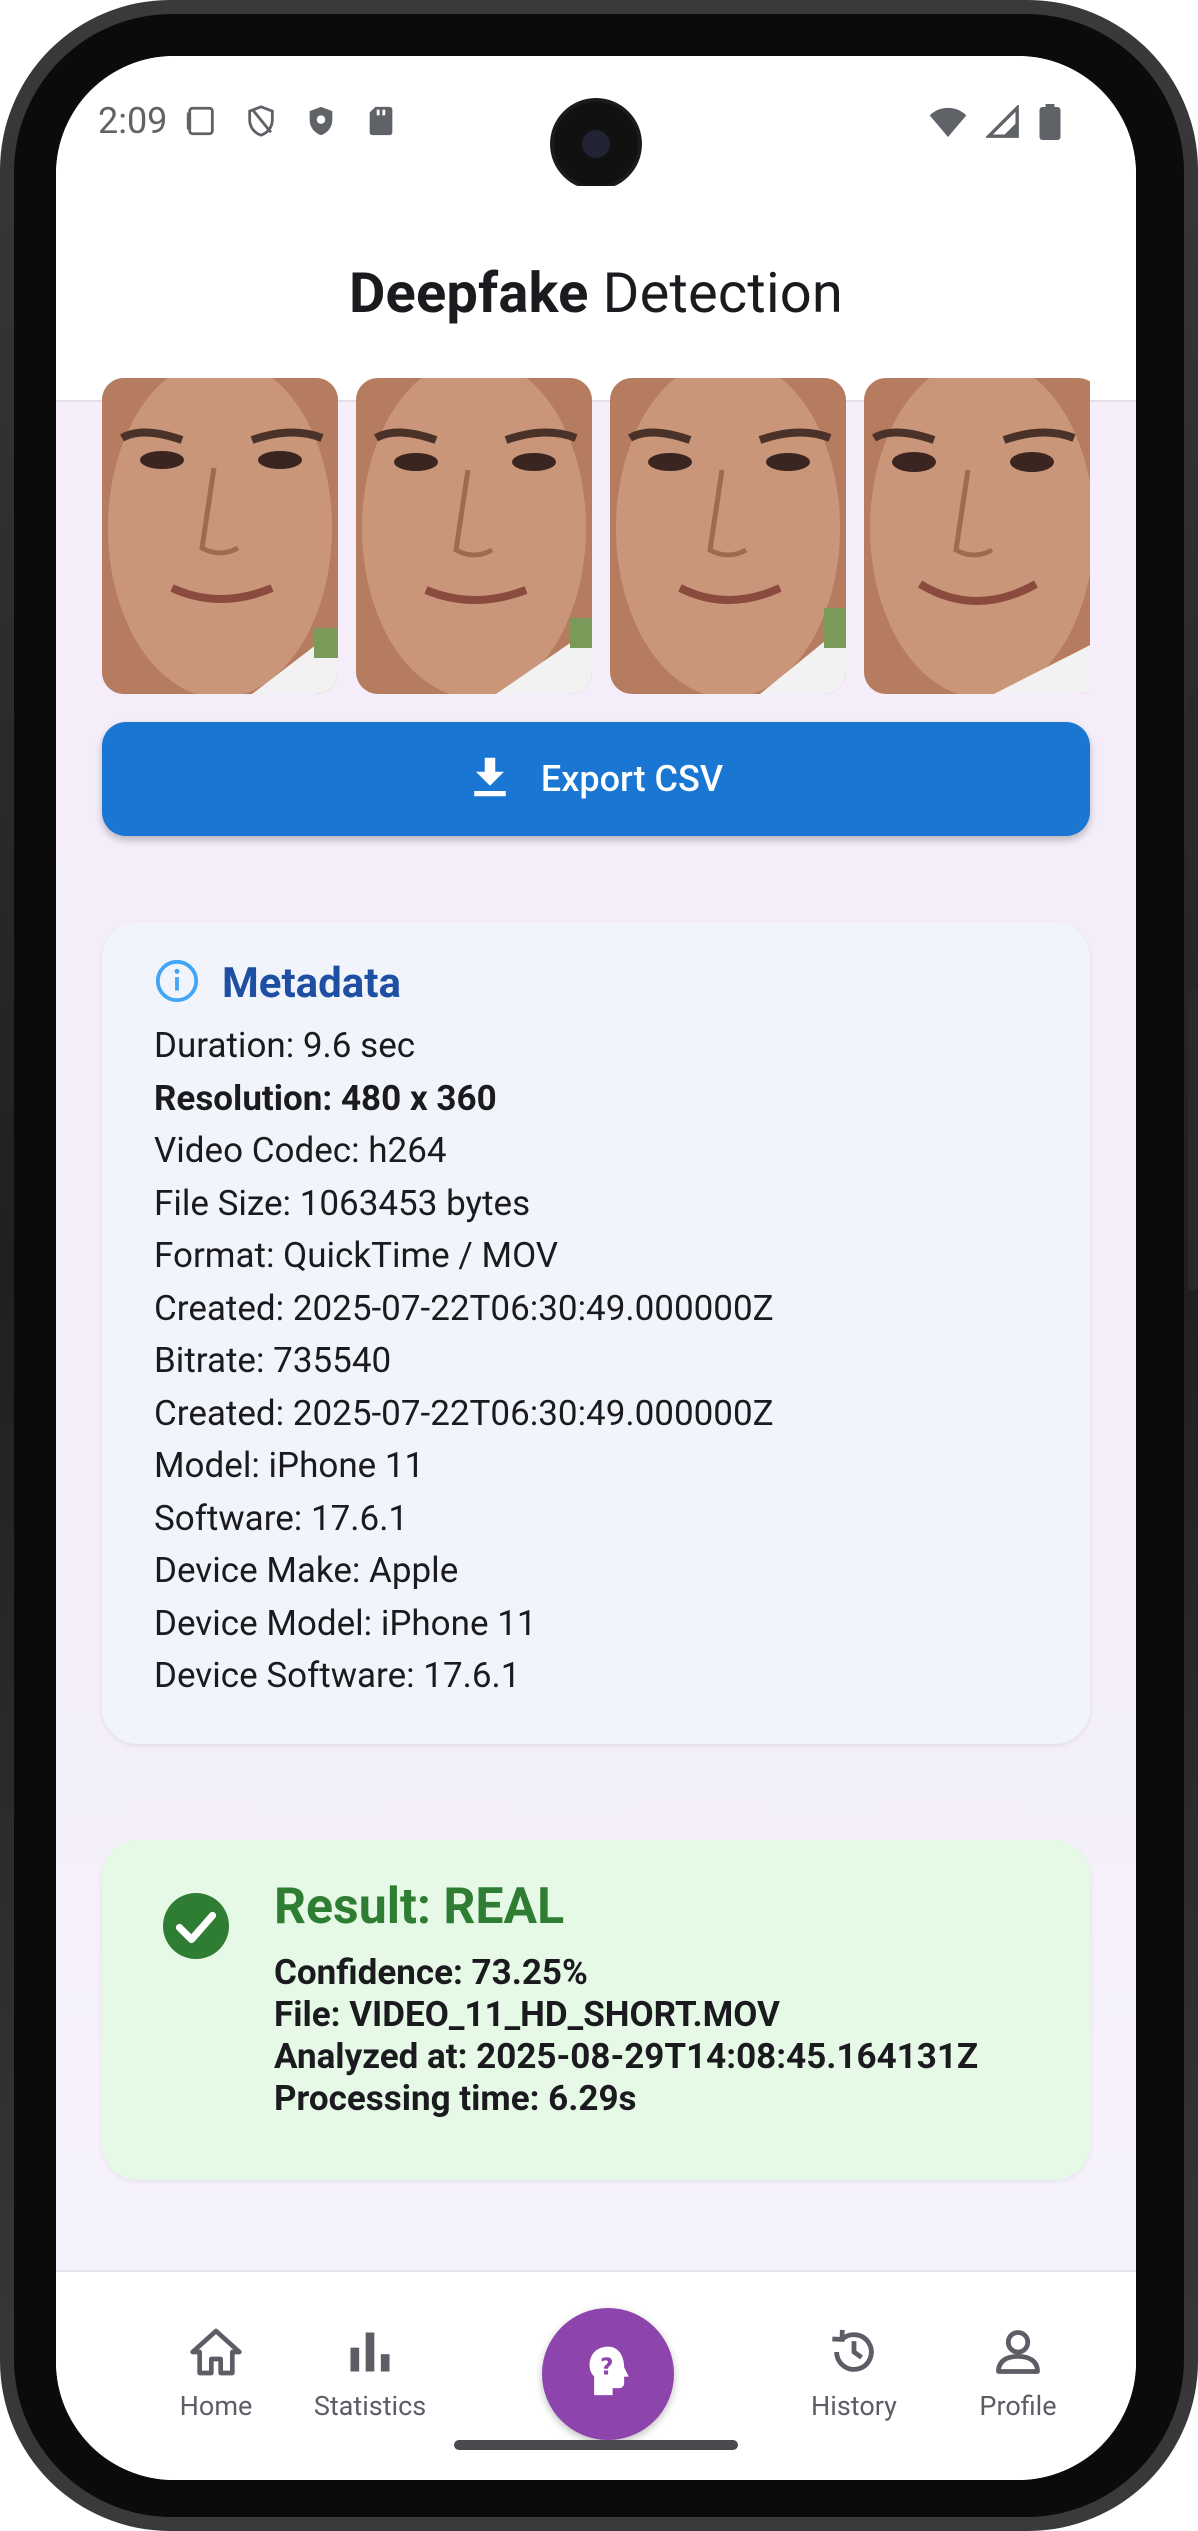  Describe the element at coordinates (381, 123) in the screenshot. I see `sd-card-icon` at that location.